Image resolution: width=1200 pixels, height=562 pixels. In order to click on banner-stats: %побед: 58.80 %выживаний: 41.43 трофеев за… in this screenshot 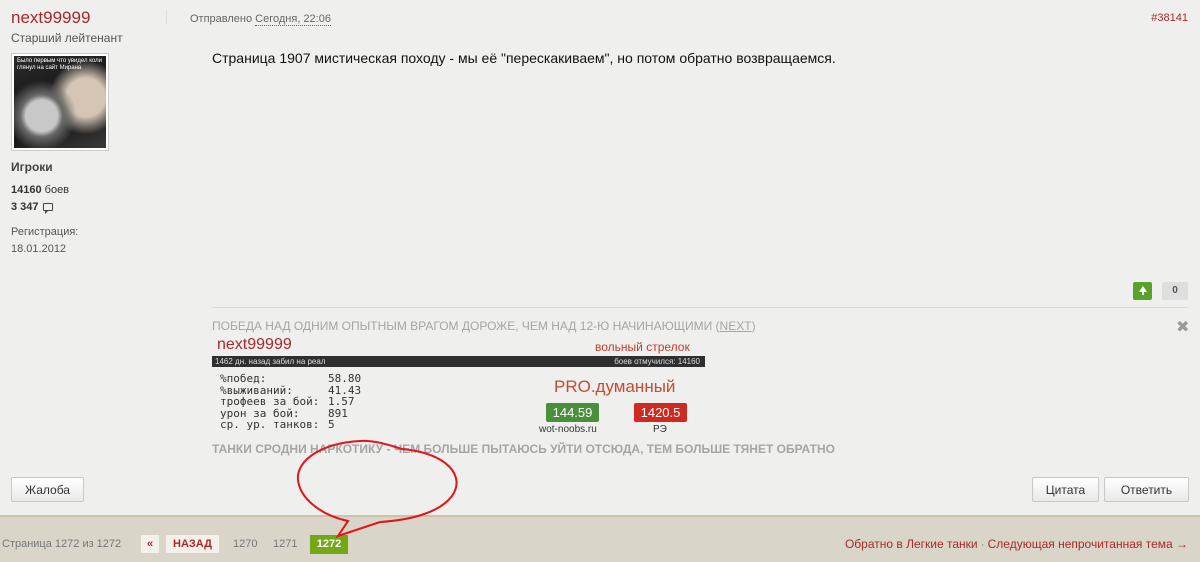, I will do `click(290, 402)`.